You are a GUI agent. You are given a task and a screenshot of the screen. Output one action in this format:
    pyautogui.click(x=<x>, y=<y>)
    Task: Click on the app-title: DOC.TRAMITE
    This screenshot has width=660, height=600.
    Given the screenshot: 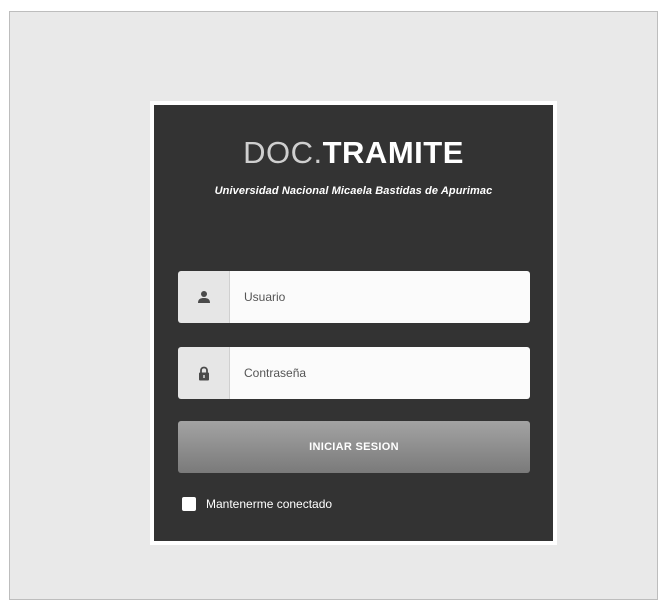 What is the action you would take?
    pyautogui.click(x=353, y=153)
    